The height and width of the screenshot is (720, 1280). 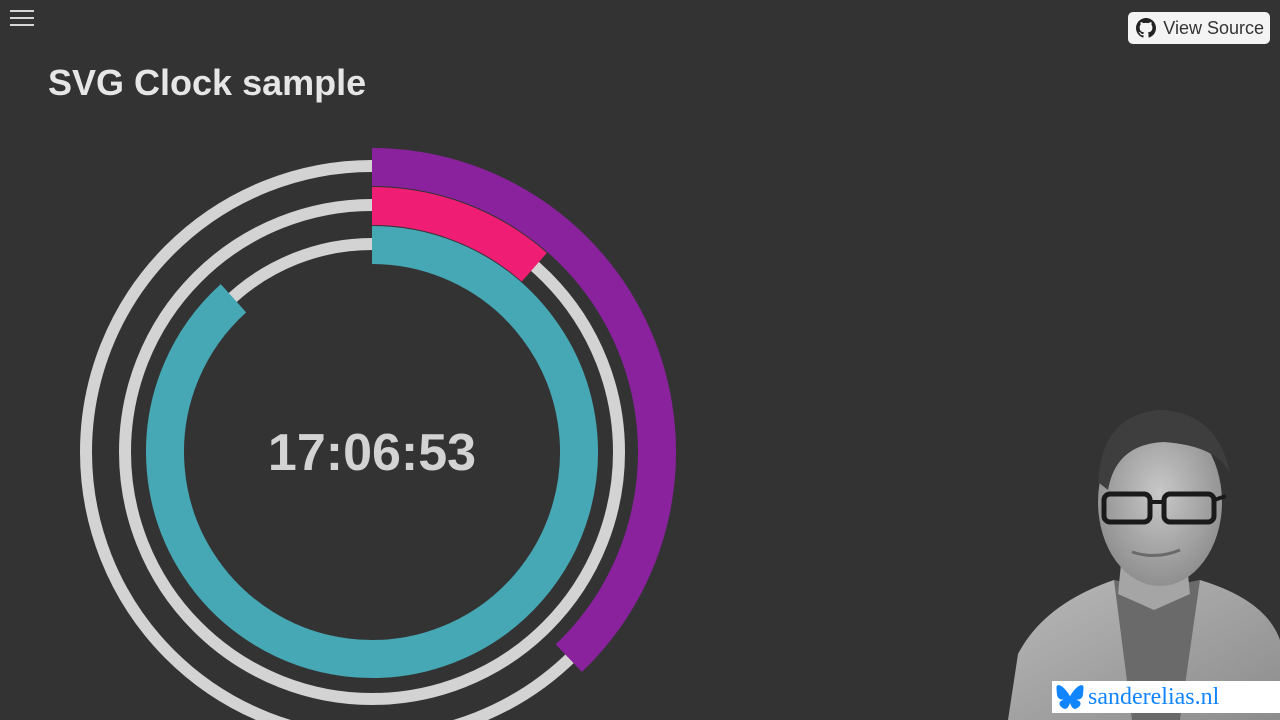 I want to click on site-badge-link: sanderelias.nl, so click(x=1166, y=697).